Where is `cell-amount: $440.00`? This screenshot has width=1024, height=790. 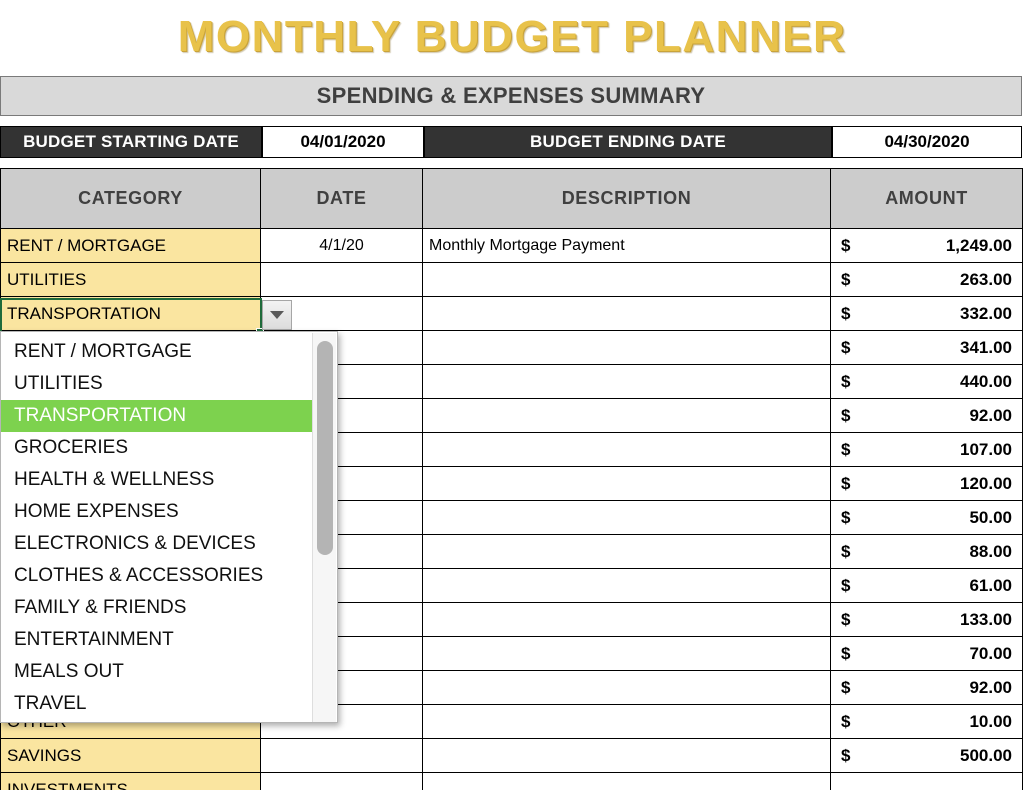
cell-amount: $440.00 is located at coordinates (926, 381).